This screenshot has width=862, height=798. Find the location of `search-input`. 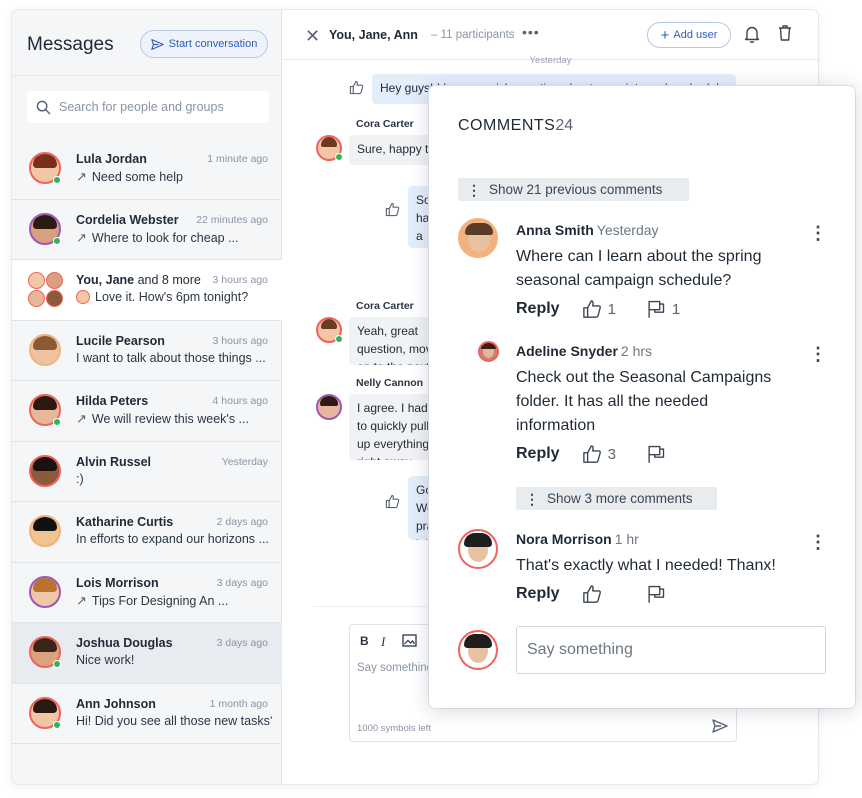

search-input is located at coordinates (159, 107).